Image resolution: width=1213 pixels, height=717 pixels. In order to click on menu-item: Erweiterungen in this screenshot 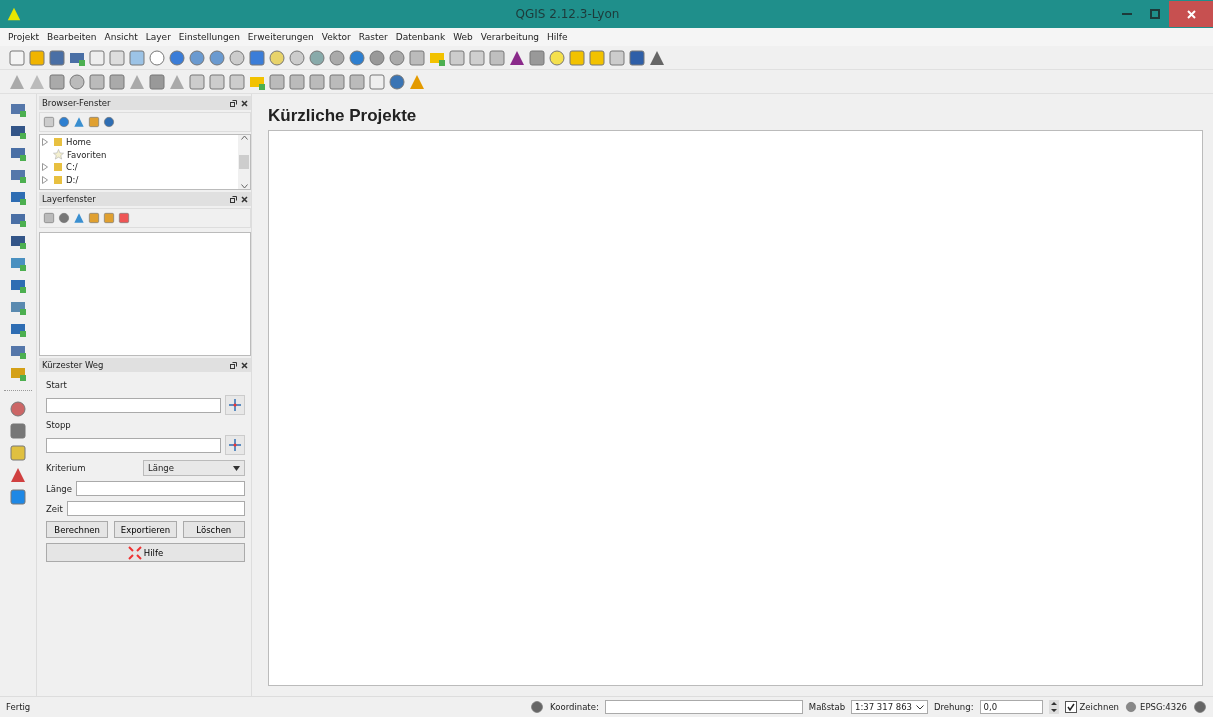, I will do `click(280, 37)`.